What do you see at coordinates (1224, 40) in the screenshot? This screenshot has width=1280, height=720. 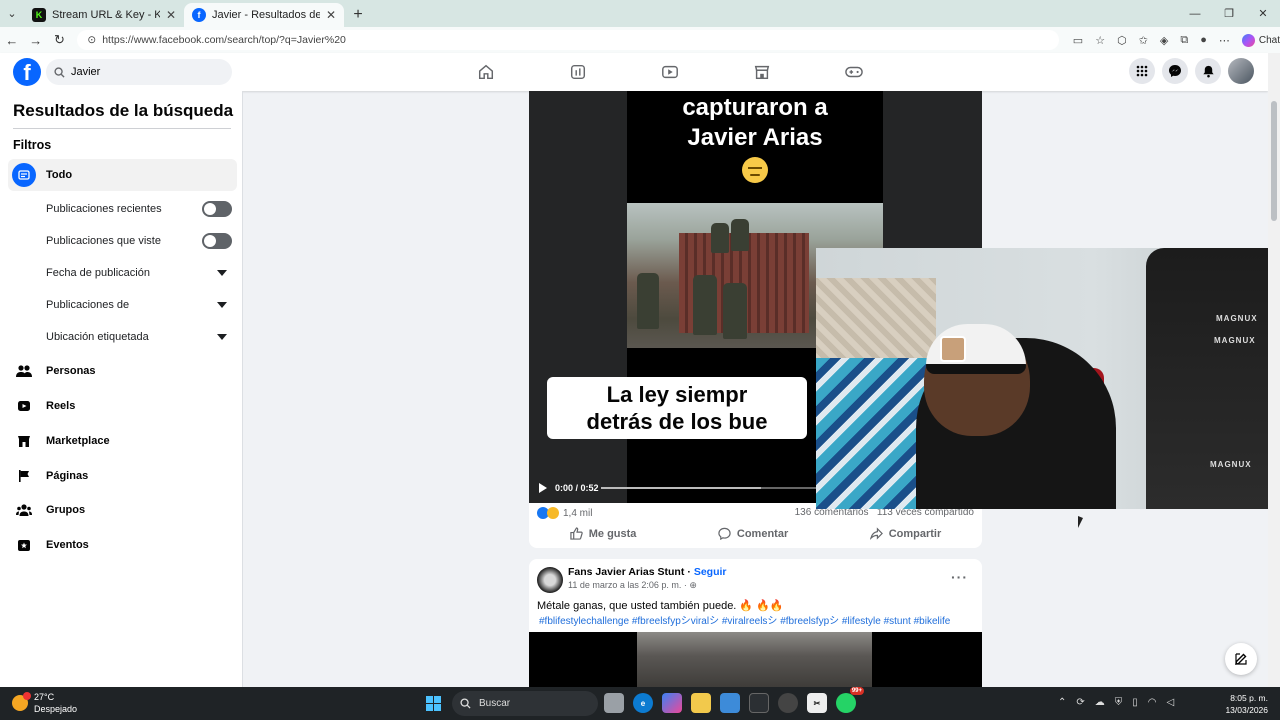 I see `more-options-icon: ⋯` at bounding box center [1224, 40].